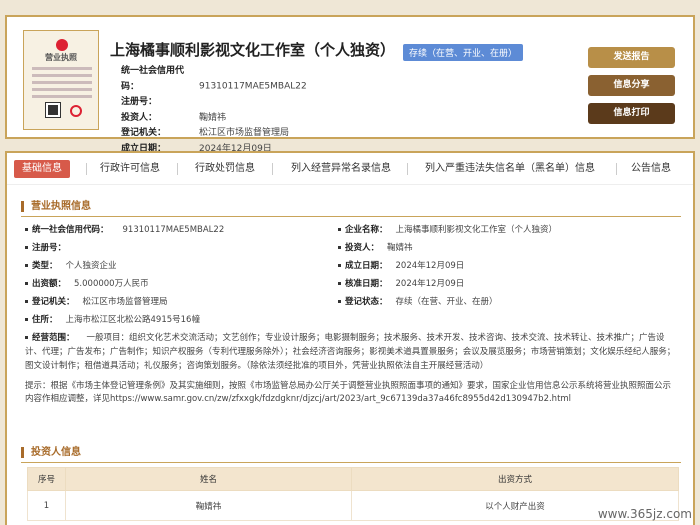 The width and height of the screenshot is (700, 525). Describe the element at coordinates (61, 57) in the screenshot. I see `license-thumb-title: 营业执照` at that location.